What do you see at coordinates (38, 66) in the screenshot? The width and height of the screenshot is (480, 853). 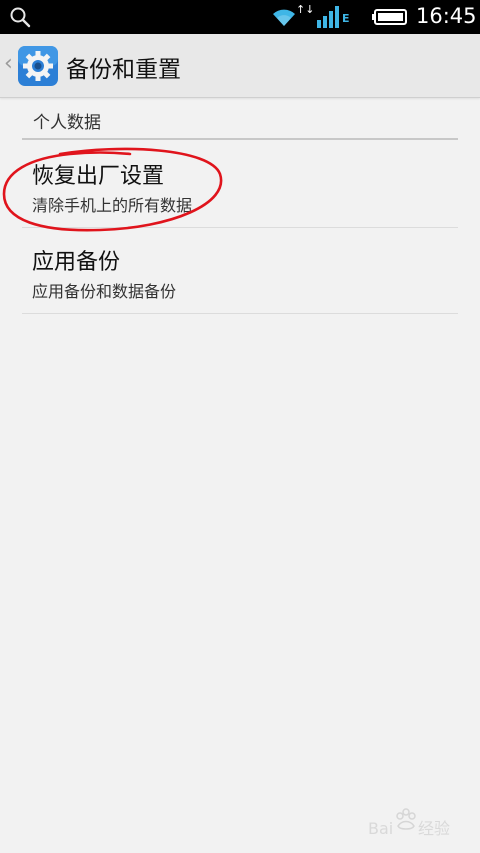 I see `settings-gear-icon` at bounding box center [38, 66].